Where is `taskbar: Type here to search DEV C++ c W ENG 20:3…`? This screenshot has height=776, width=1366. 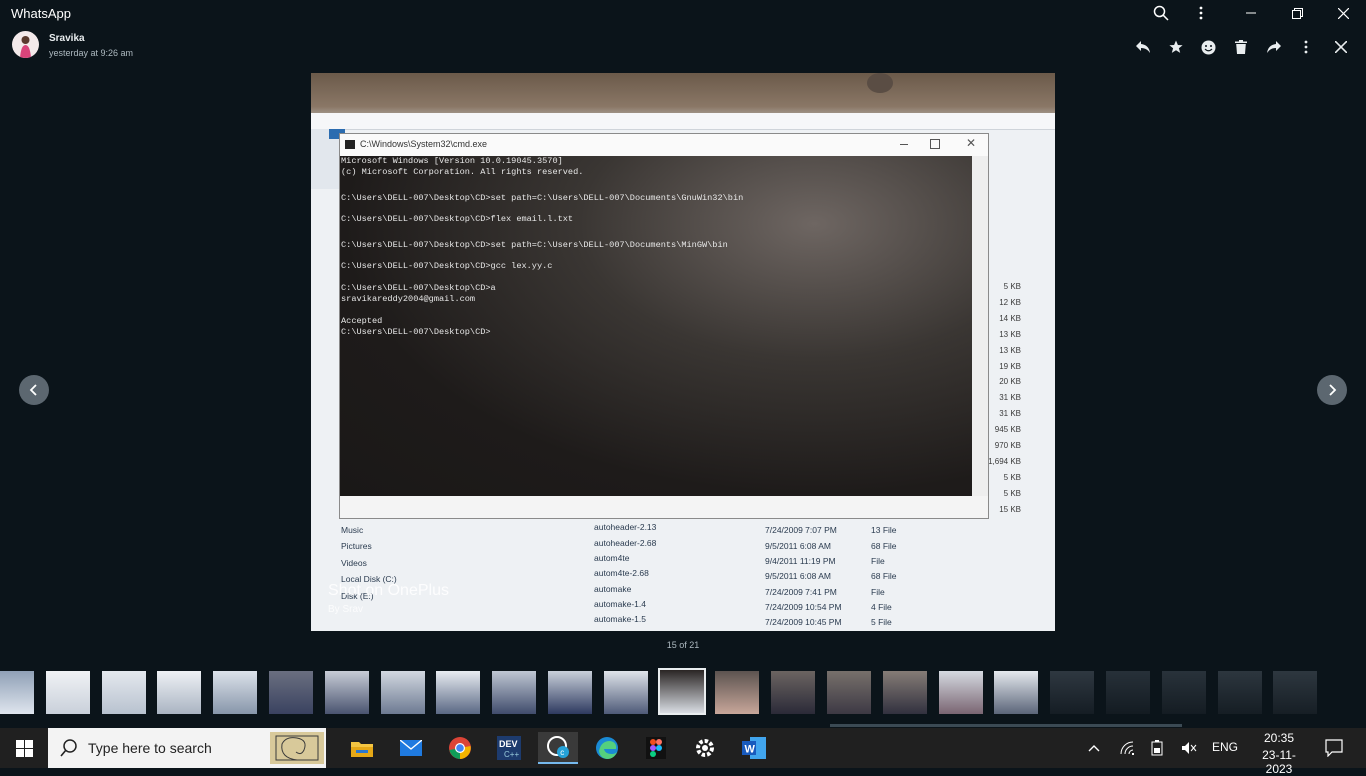
taskbar: Type here to search DEV C++ c W ENG 20:3… is located at coordinates (683, 752).